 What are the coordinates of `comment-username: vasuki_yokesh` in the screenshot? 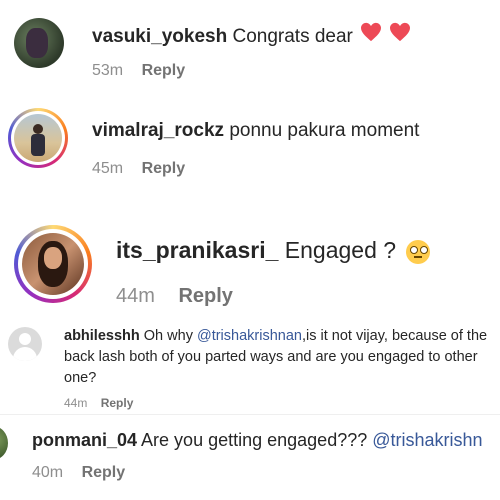 It's located at (159, 36).